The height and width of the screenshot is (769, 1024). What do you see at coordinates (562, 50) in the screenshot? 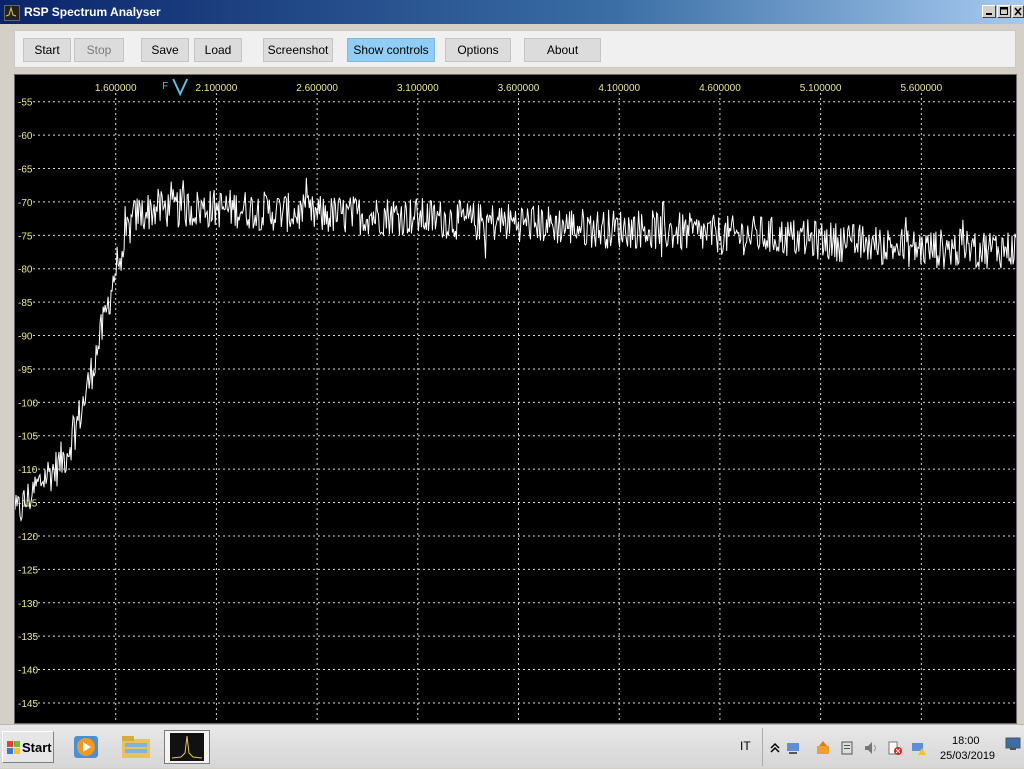
I see `about-button: About` at bounding box center [562, 50].